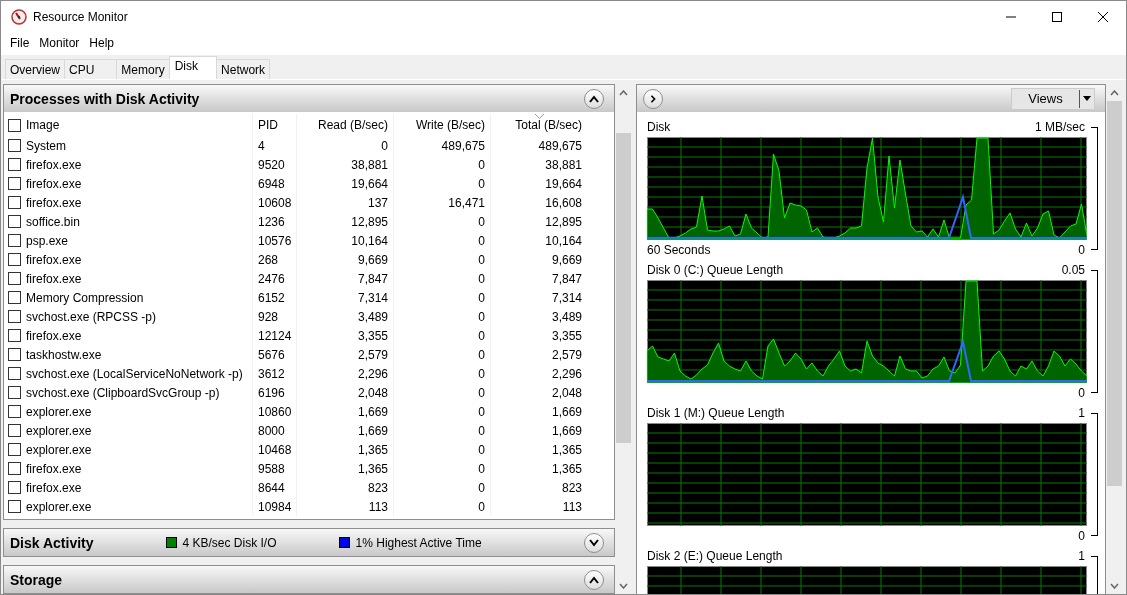 This screenshot has width=1127, height=595. I want to click on maximize-icon, so click(1057, 17).